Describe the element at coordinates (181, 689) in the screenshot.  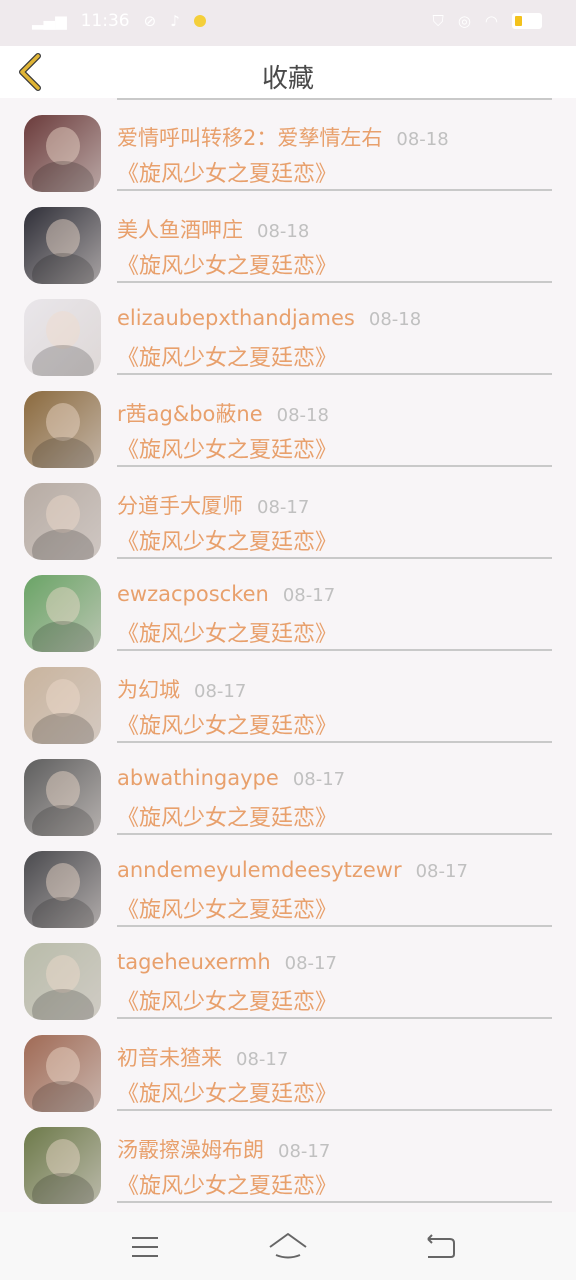
I see `item-header: 为幻城 08-17` at that location.